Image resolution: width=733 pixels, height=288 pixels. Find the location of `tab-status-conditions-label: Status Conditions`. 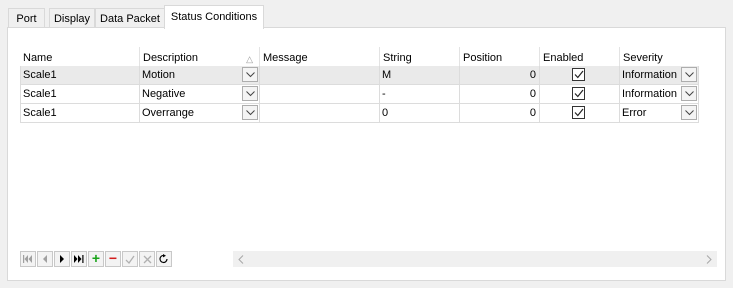

tab-status-conditions-label: Status Conditions is located at coordinates (214, 17).